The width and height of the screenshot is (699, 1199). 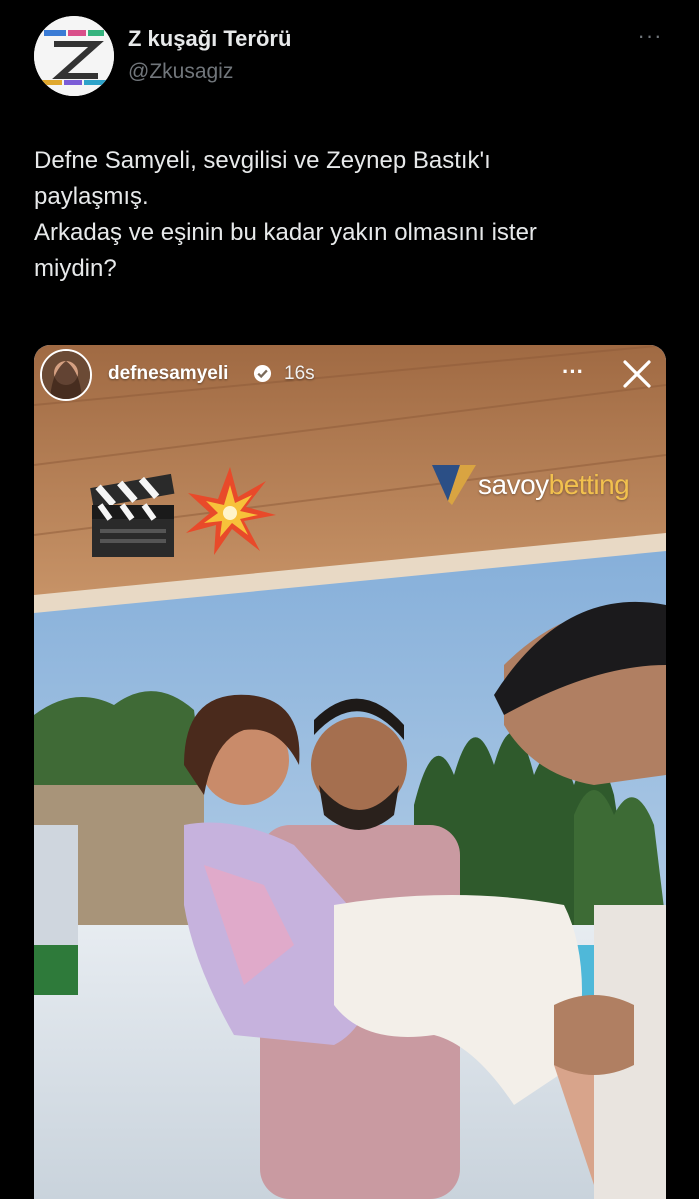 I want to click on more-horizontal-icon: ···, so click(x=650, y=38).